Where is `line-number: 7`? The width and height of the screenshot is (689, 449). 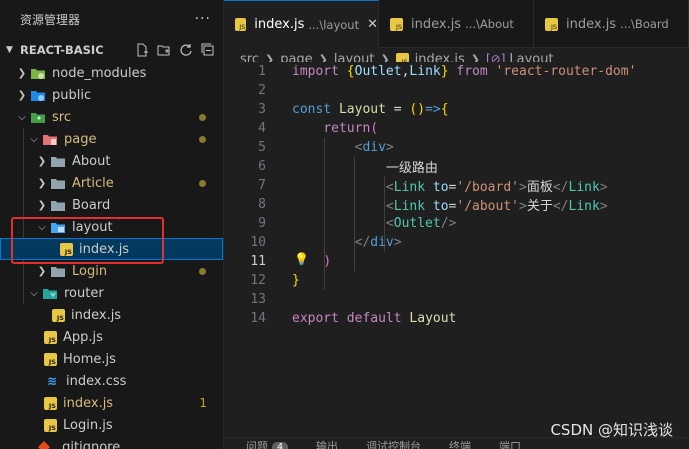 line-number: 7 is located at coordinates (262, 185).